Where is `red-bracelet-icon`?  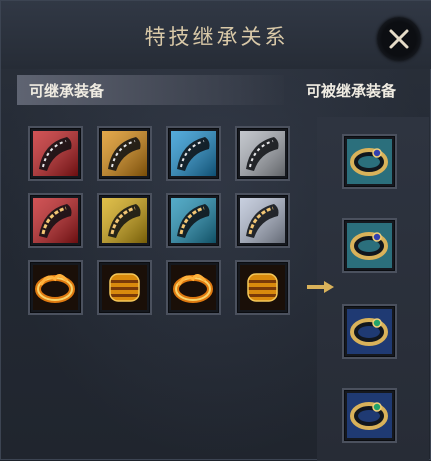 red-bracelet-icon is located at coordinates (55, 153).